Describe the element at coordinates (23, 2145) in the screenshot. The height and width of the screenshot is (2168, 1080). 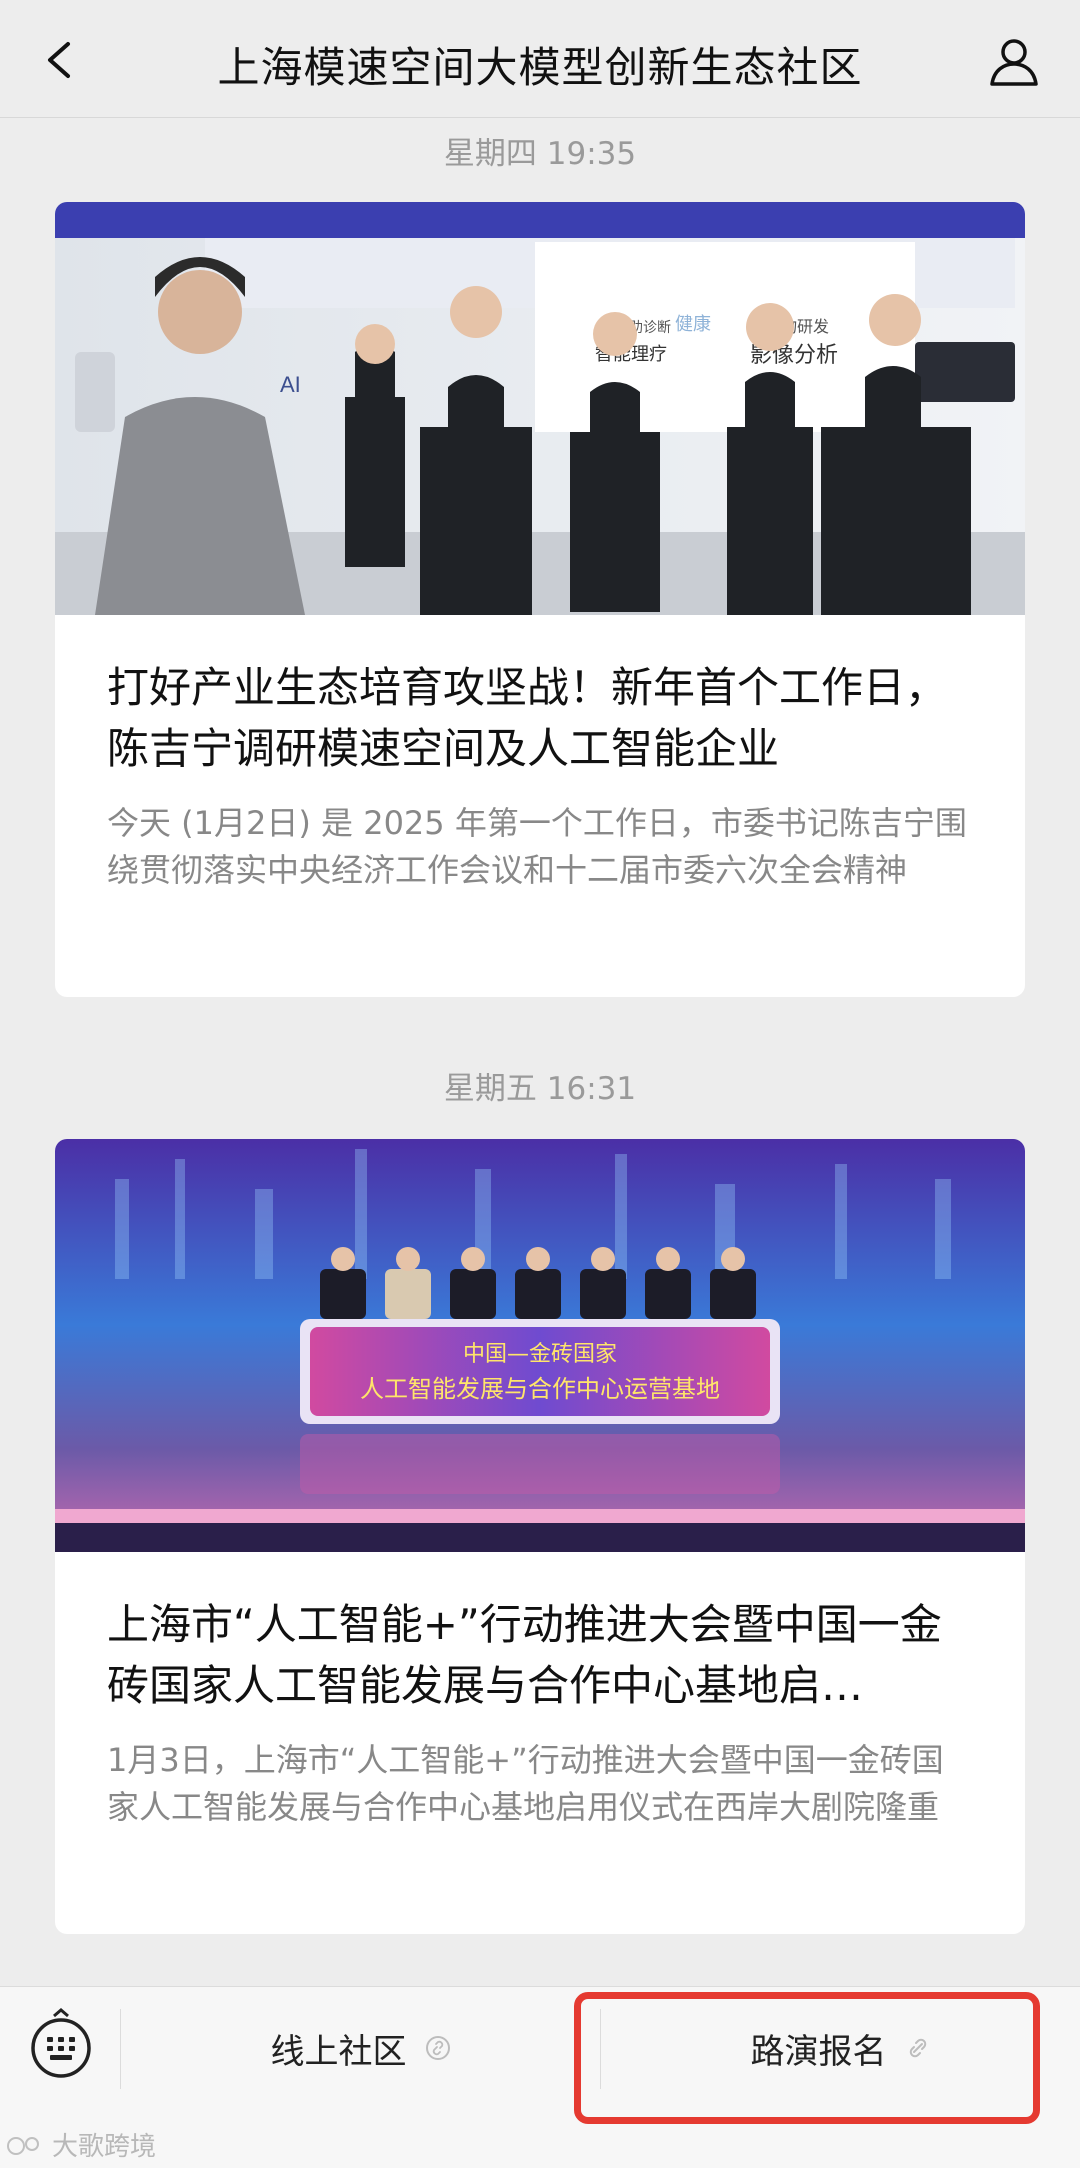
I see `watermark-logo-icon` at that location.